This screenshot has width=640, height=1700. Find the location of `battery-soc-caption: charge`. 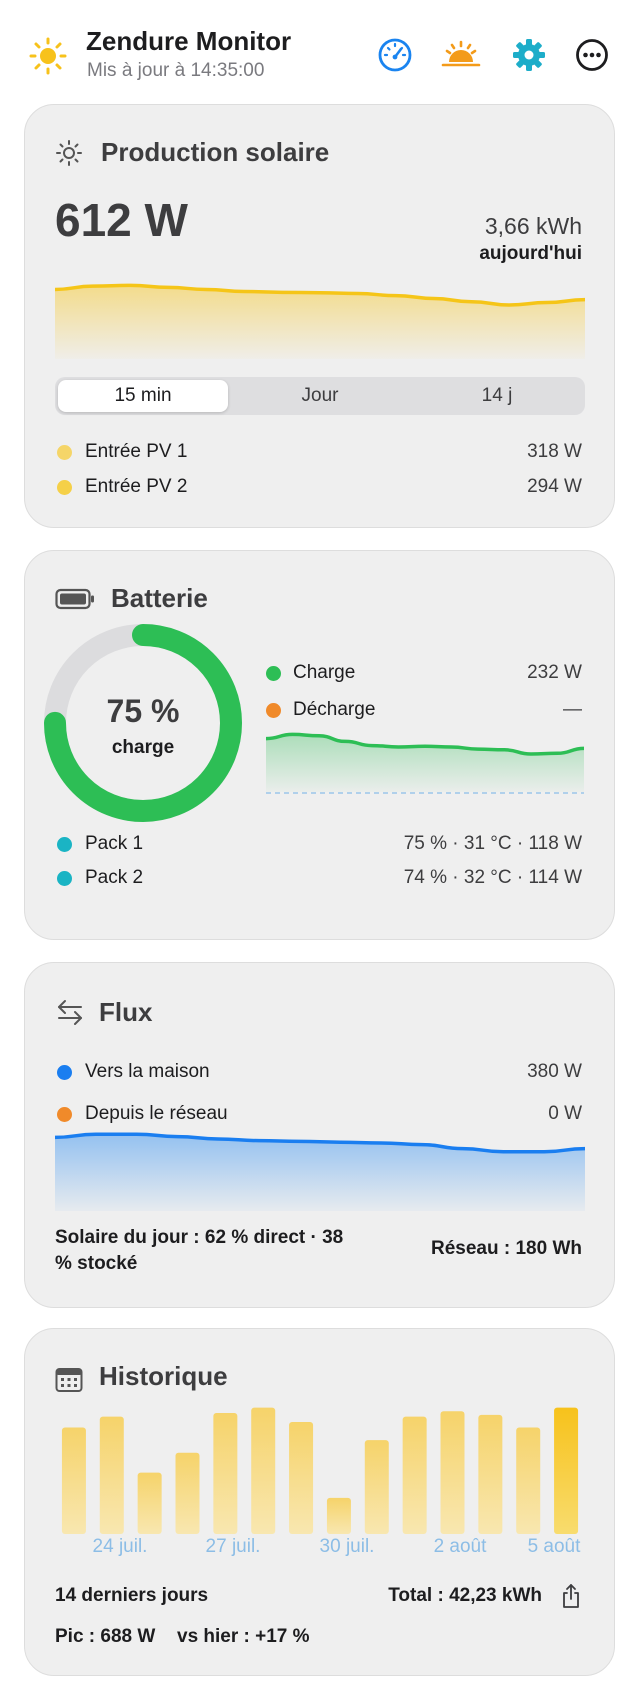

battery-soc-caption: charge is located at coordinates (143, 747).